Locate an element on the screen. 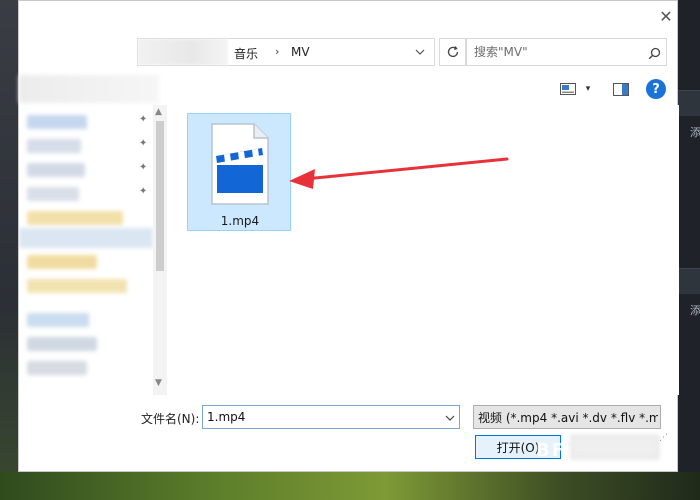 The height and width of the screenshot is (500, 700). view-options-icon is located at coordinates (568, 89).